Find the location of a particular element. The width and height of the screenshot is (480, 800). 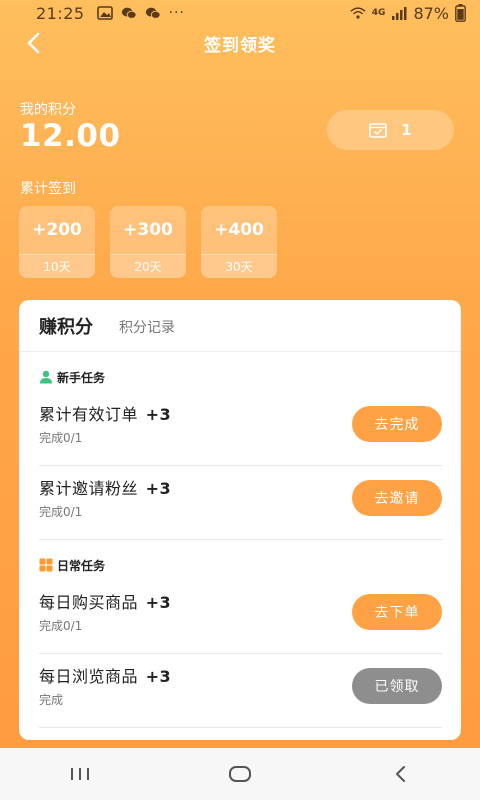

task-row: 每日浏览商品 +3 完成 已领取 is located at coordinates (240, 691).